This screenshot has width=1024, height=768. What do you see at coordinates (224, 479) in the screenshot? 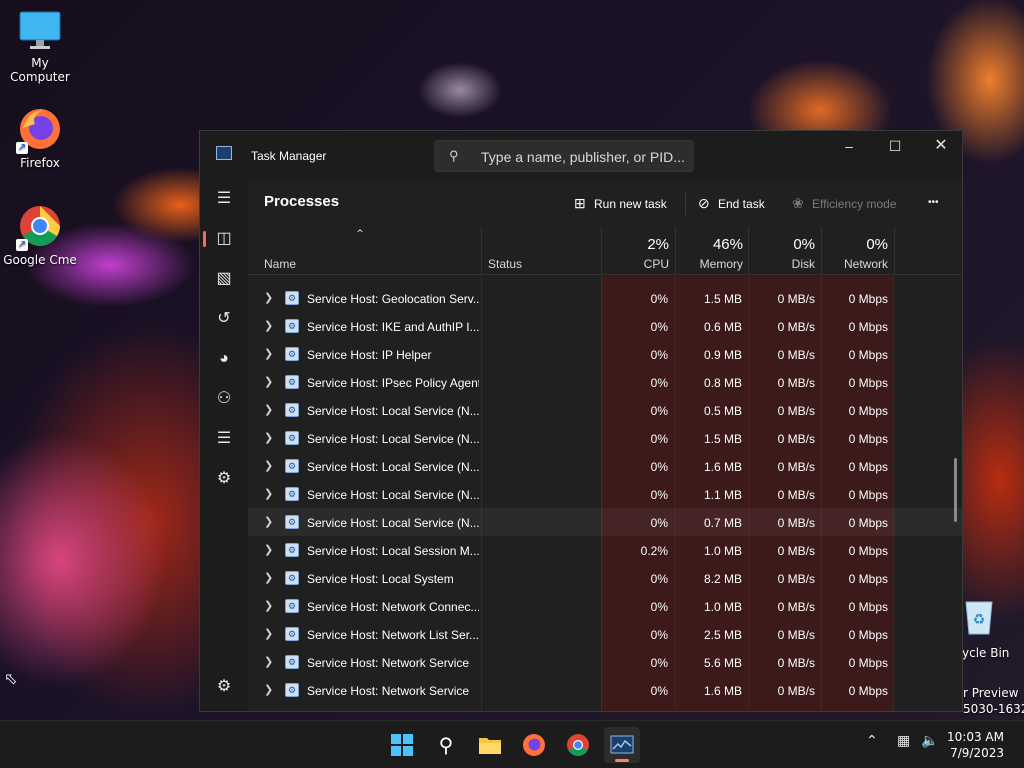
I see `nav-services: ⚙` at bounding box center [224, 479].